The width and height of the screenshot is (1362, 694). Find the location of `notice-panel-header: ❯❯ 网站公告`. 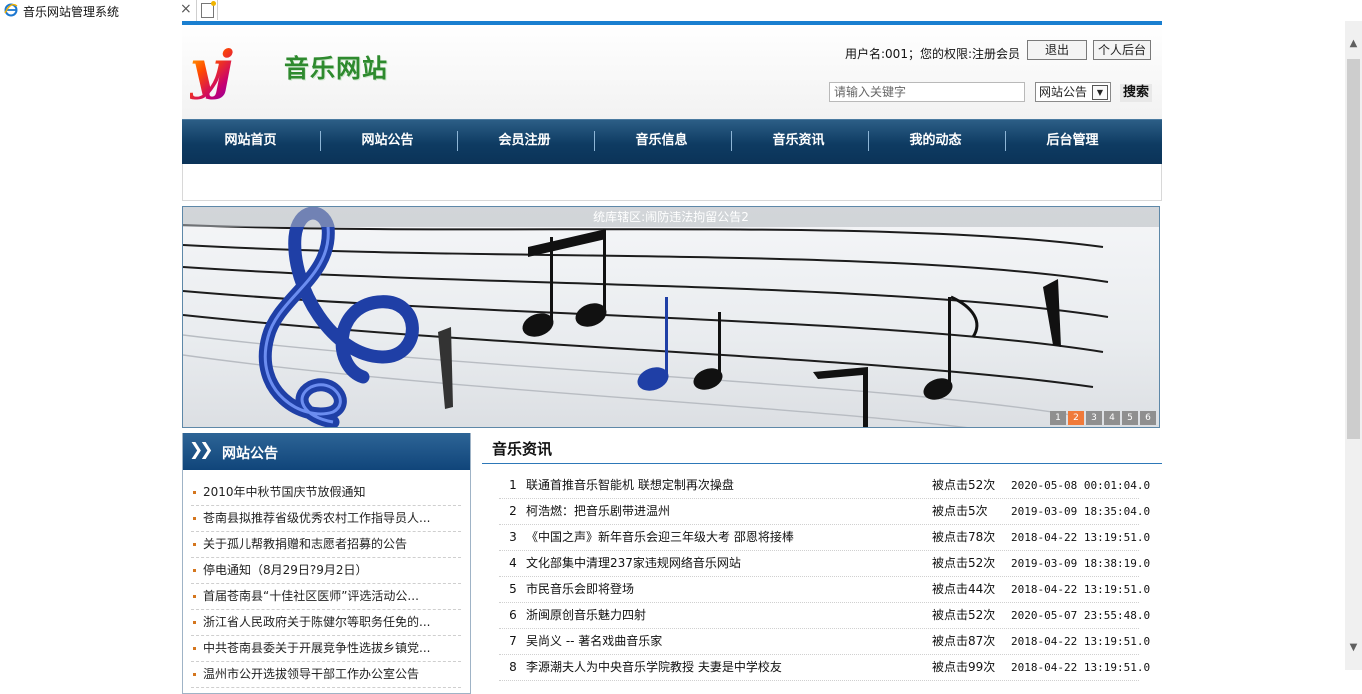

notice-panel-header: ❯❯ 网站公告 is located at coordinates (326, 451).